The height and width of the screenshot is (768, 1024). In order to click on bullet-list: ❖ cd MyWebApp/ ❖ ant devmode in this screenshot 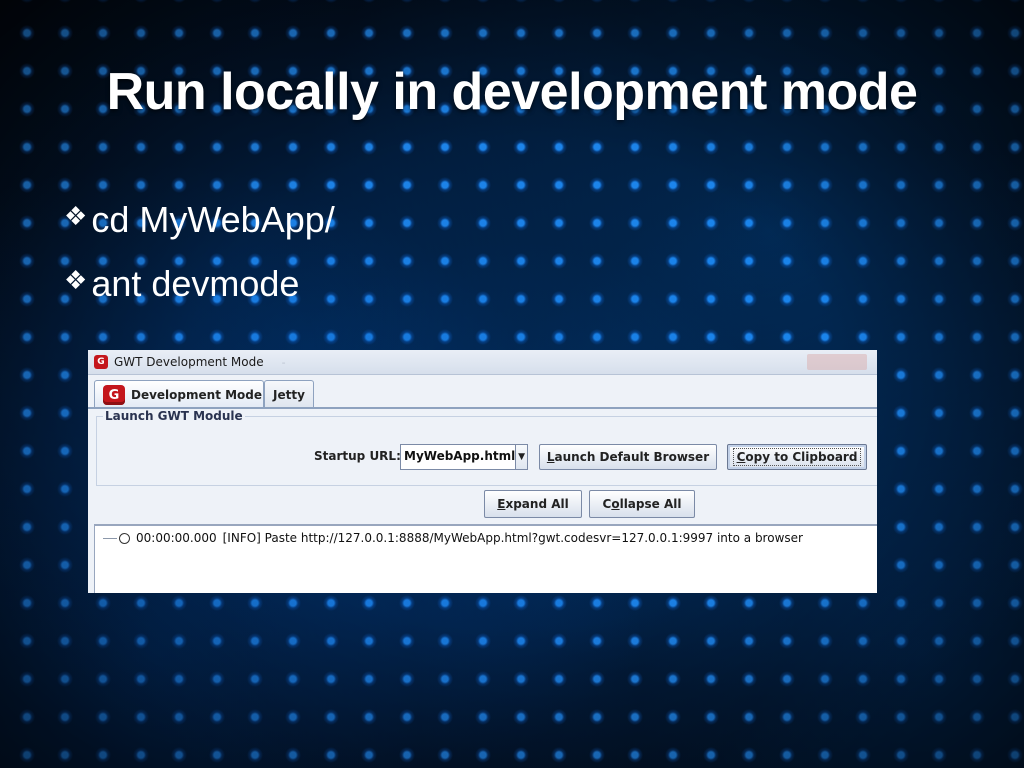, I will do `click(199, 252)`.